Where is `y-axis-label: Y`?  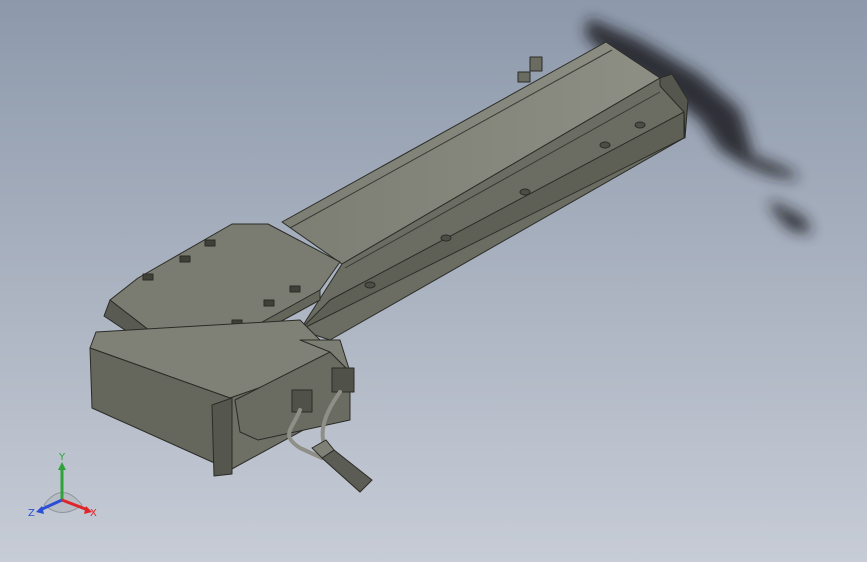
y-axis-label: Y is located at coordinates (62, 457).